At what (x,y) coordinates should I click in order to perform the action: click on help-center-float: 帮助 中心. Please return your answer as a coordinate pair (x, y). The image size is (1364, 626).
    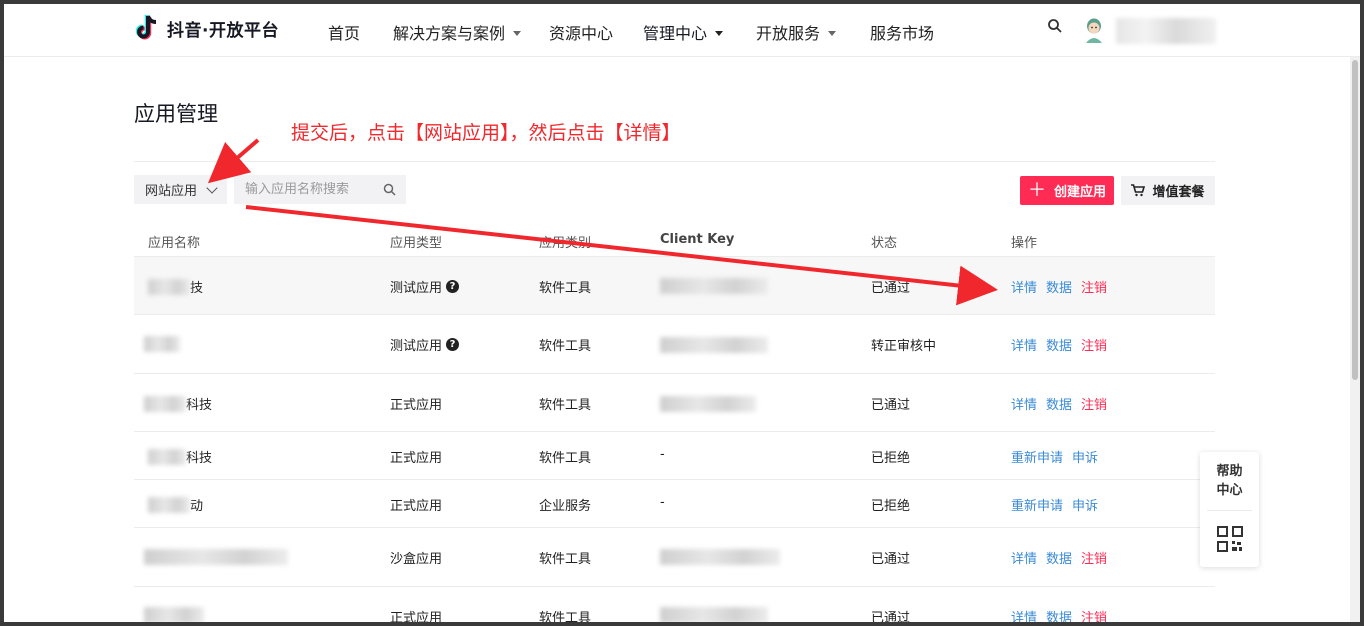
    Looking at the image, I should click on (1229, 509).